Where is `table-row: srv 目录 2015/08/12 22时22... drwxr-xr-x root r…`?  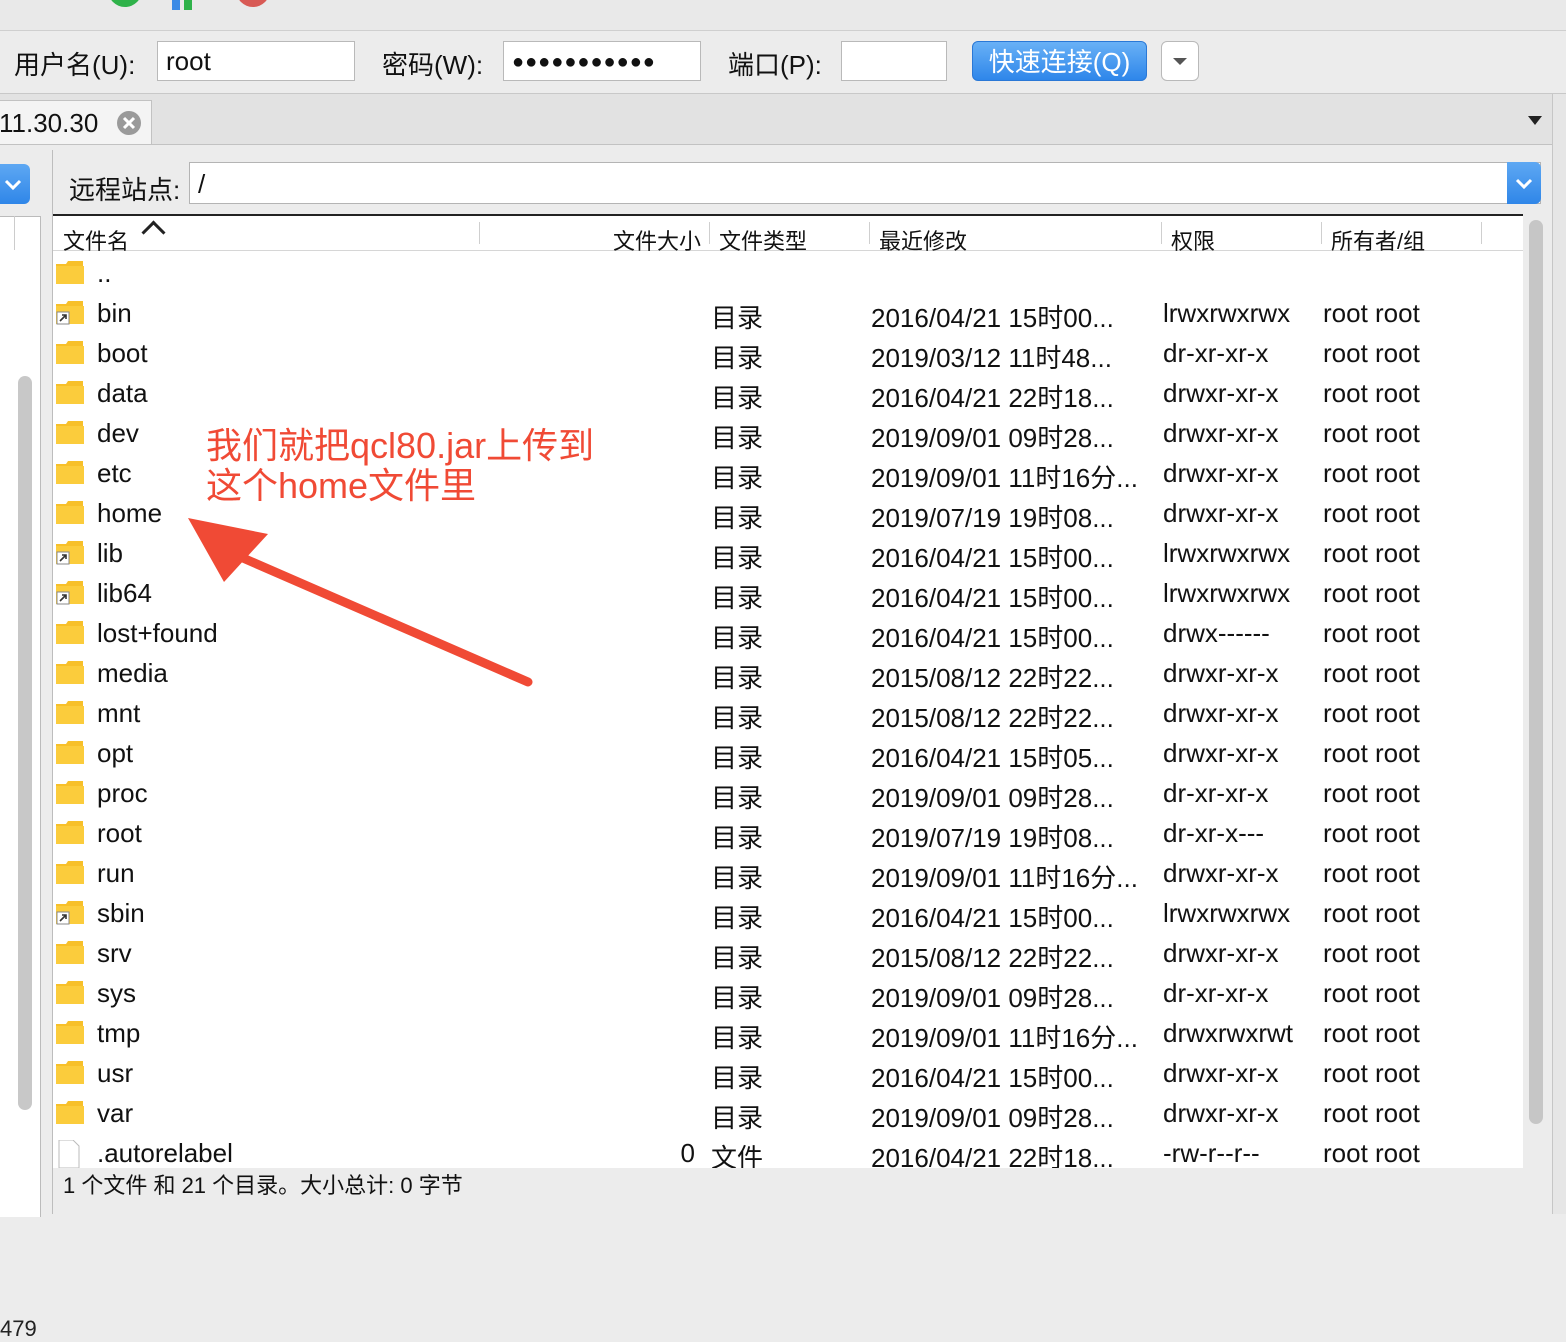 table-row: srv 目录 2015/08/12 22时22... drwxr-xr-x root r… is located at coordinates (788, 952).